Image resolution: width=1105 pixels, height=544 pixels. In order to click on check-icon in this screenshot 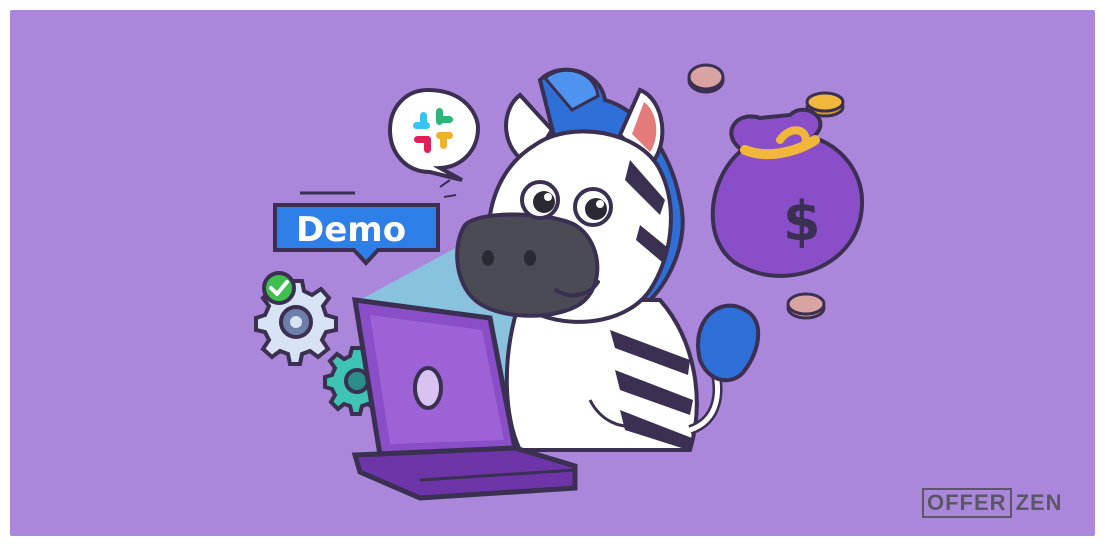, I will do `click(279, 288)`.